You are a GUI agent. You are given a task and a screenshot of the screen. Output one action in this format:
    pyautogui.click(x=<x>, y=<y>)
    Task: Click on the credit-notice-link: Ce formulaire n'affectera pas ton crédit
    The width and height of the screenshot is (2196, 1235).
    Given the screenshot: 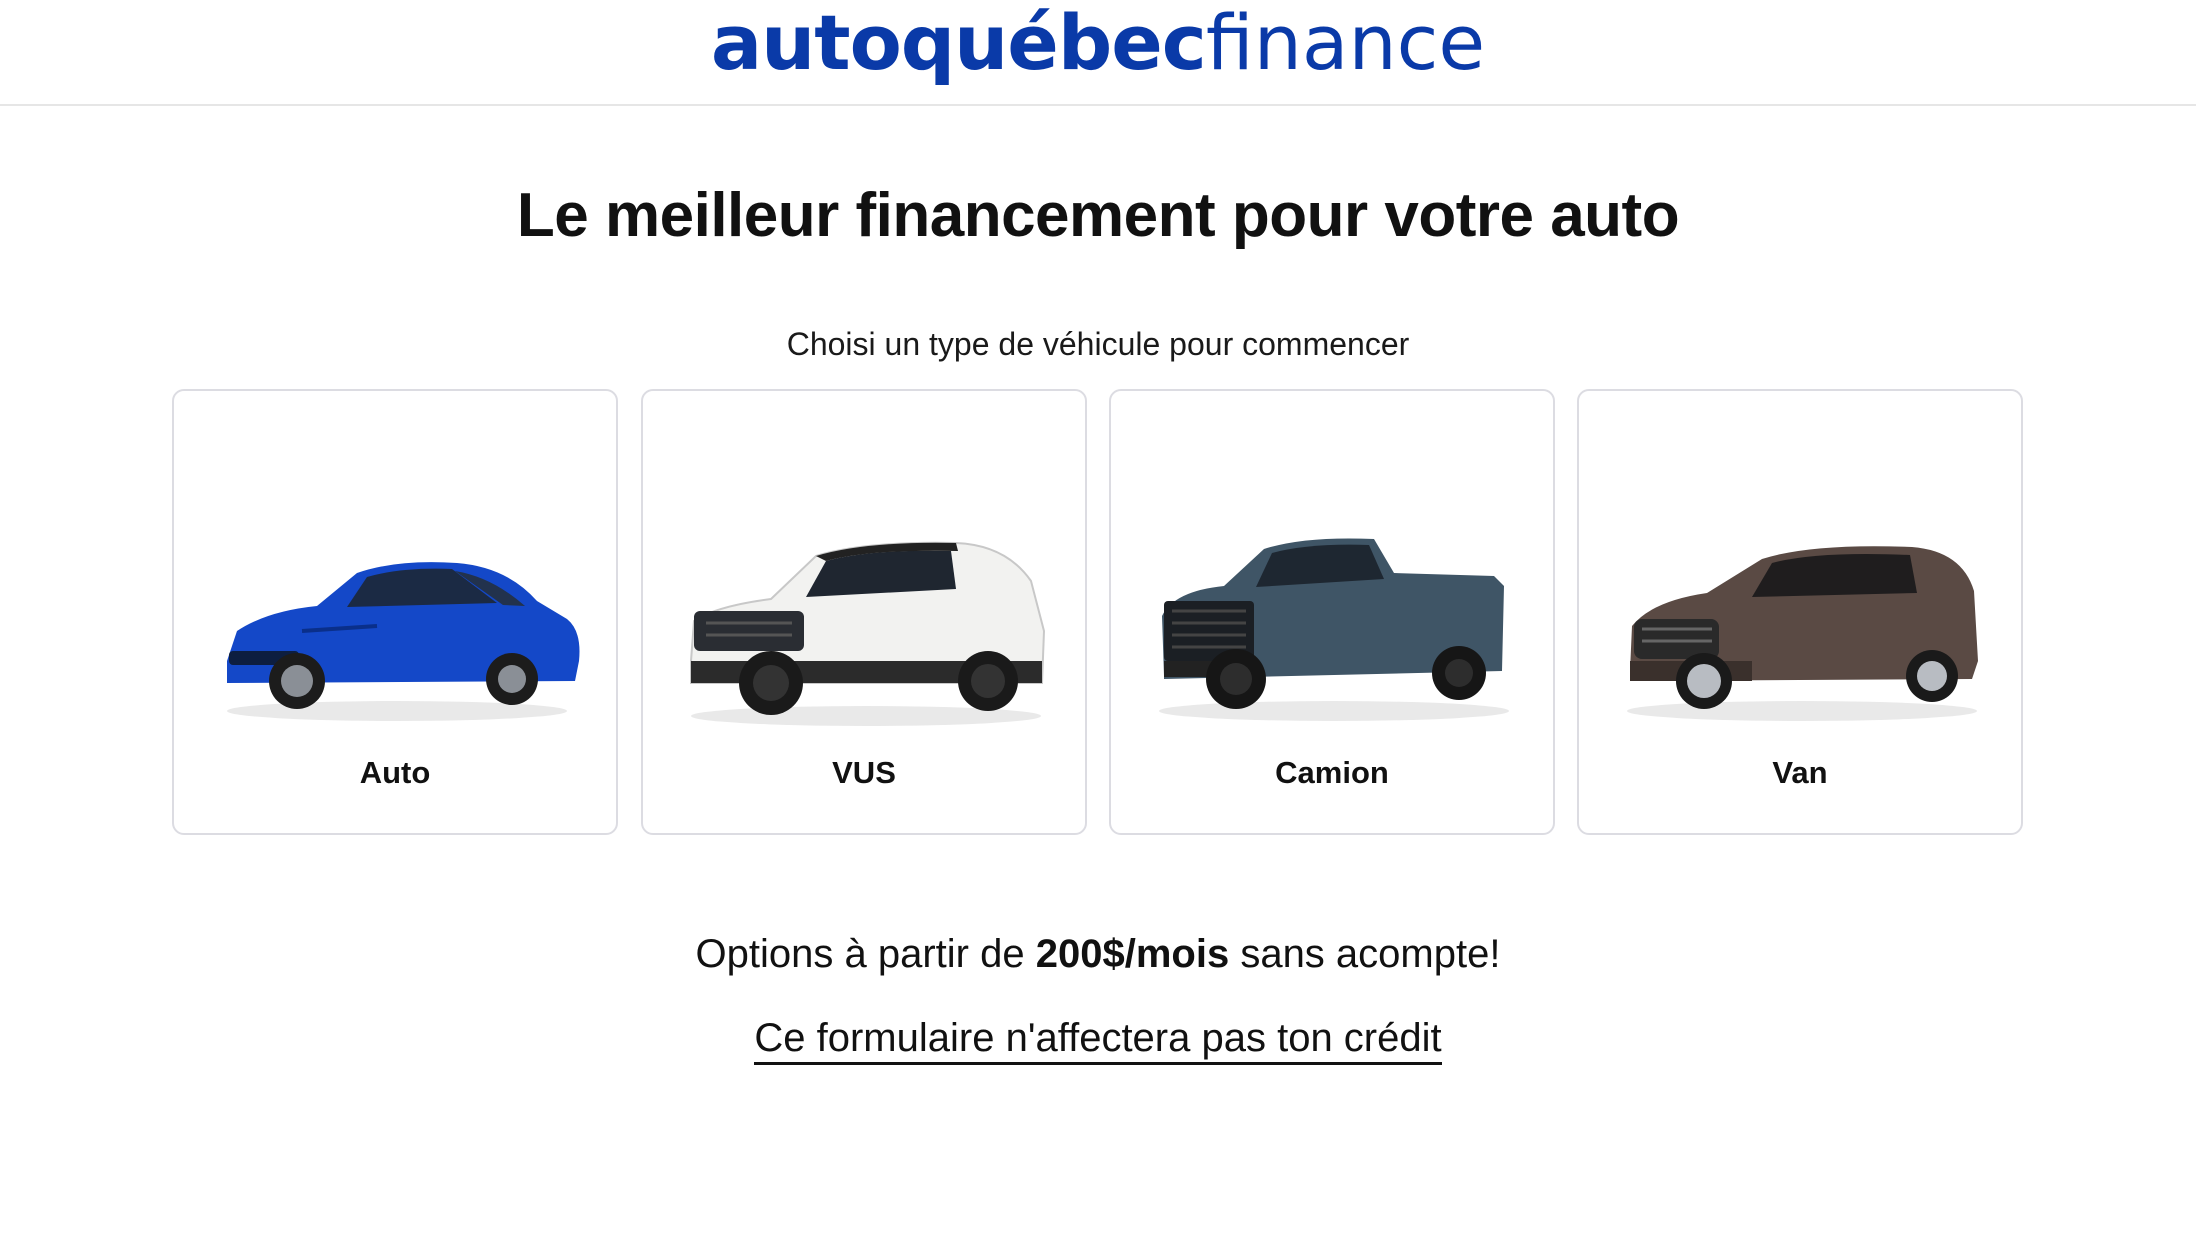 What is the action you would take?
    pyautogui.click(x=1098, y=1040)
    